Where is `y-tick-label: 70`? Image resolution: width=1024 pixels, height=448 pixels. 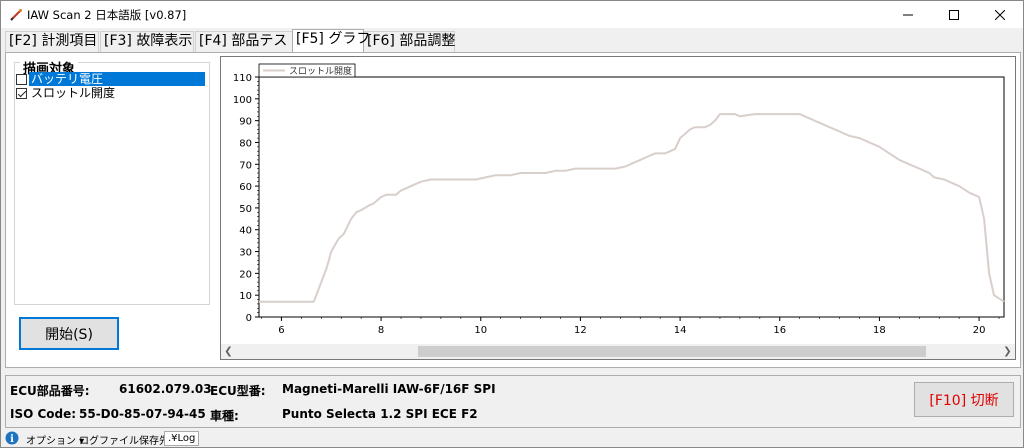
y-tick-label: 70 is located at coordinates (245, 165).